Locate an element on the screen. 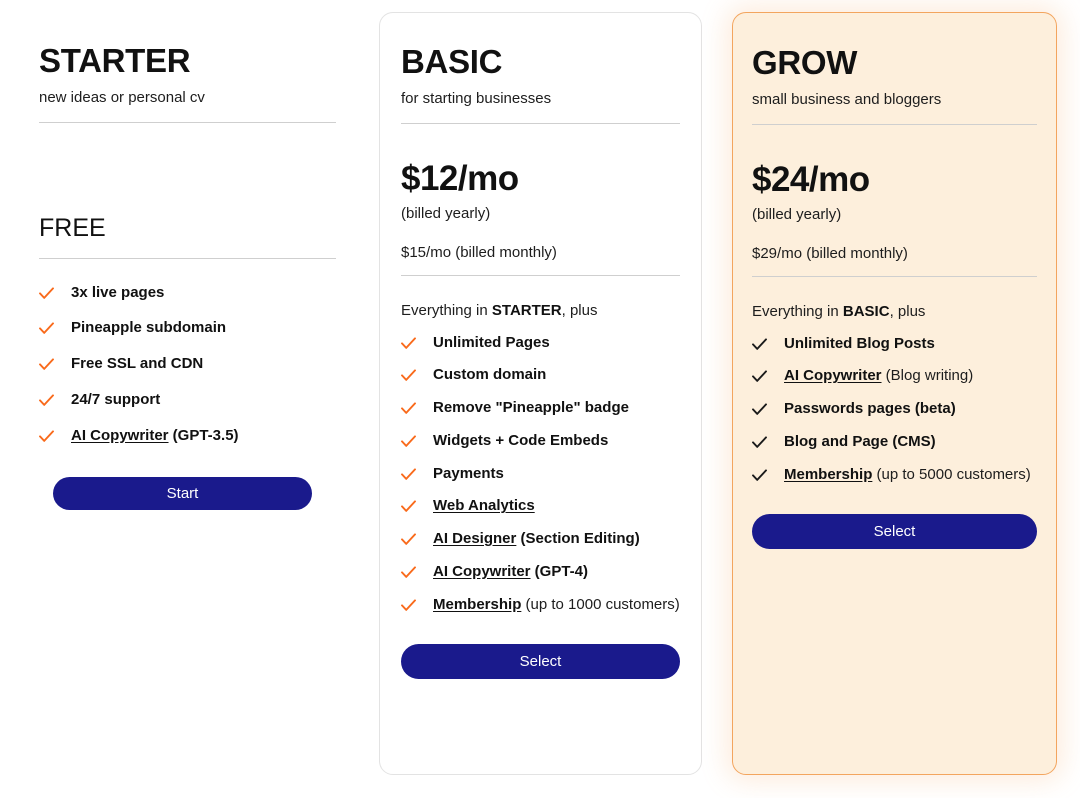 The image size is (1080, 798). feature-main-text: Custom domain is located at coordinates (490, 375).